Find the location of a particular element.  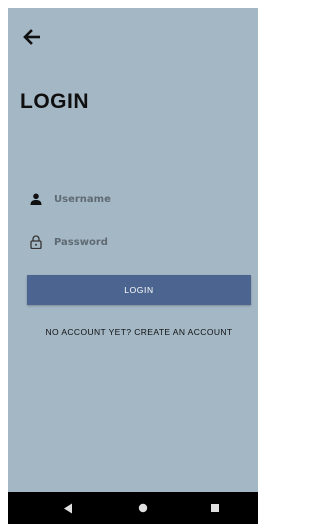

circle-home-icon is located at coordinates (143, 508).